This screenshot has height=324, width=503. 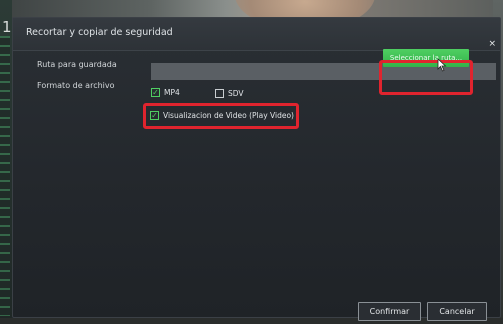 What do you see at coordinates (219, 93) in the screenshot?
I see `checkbox-empty-icon` at bounding box center [219, 93].